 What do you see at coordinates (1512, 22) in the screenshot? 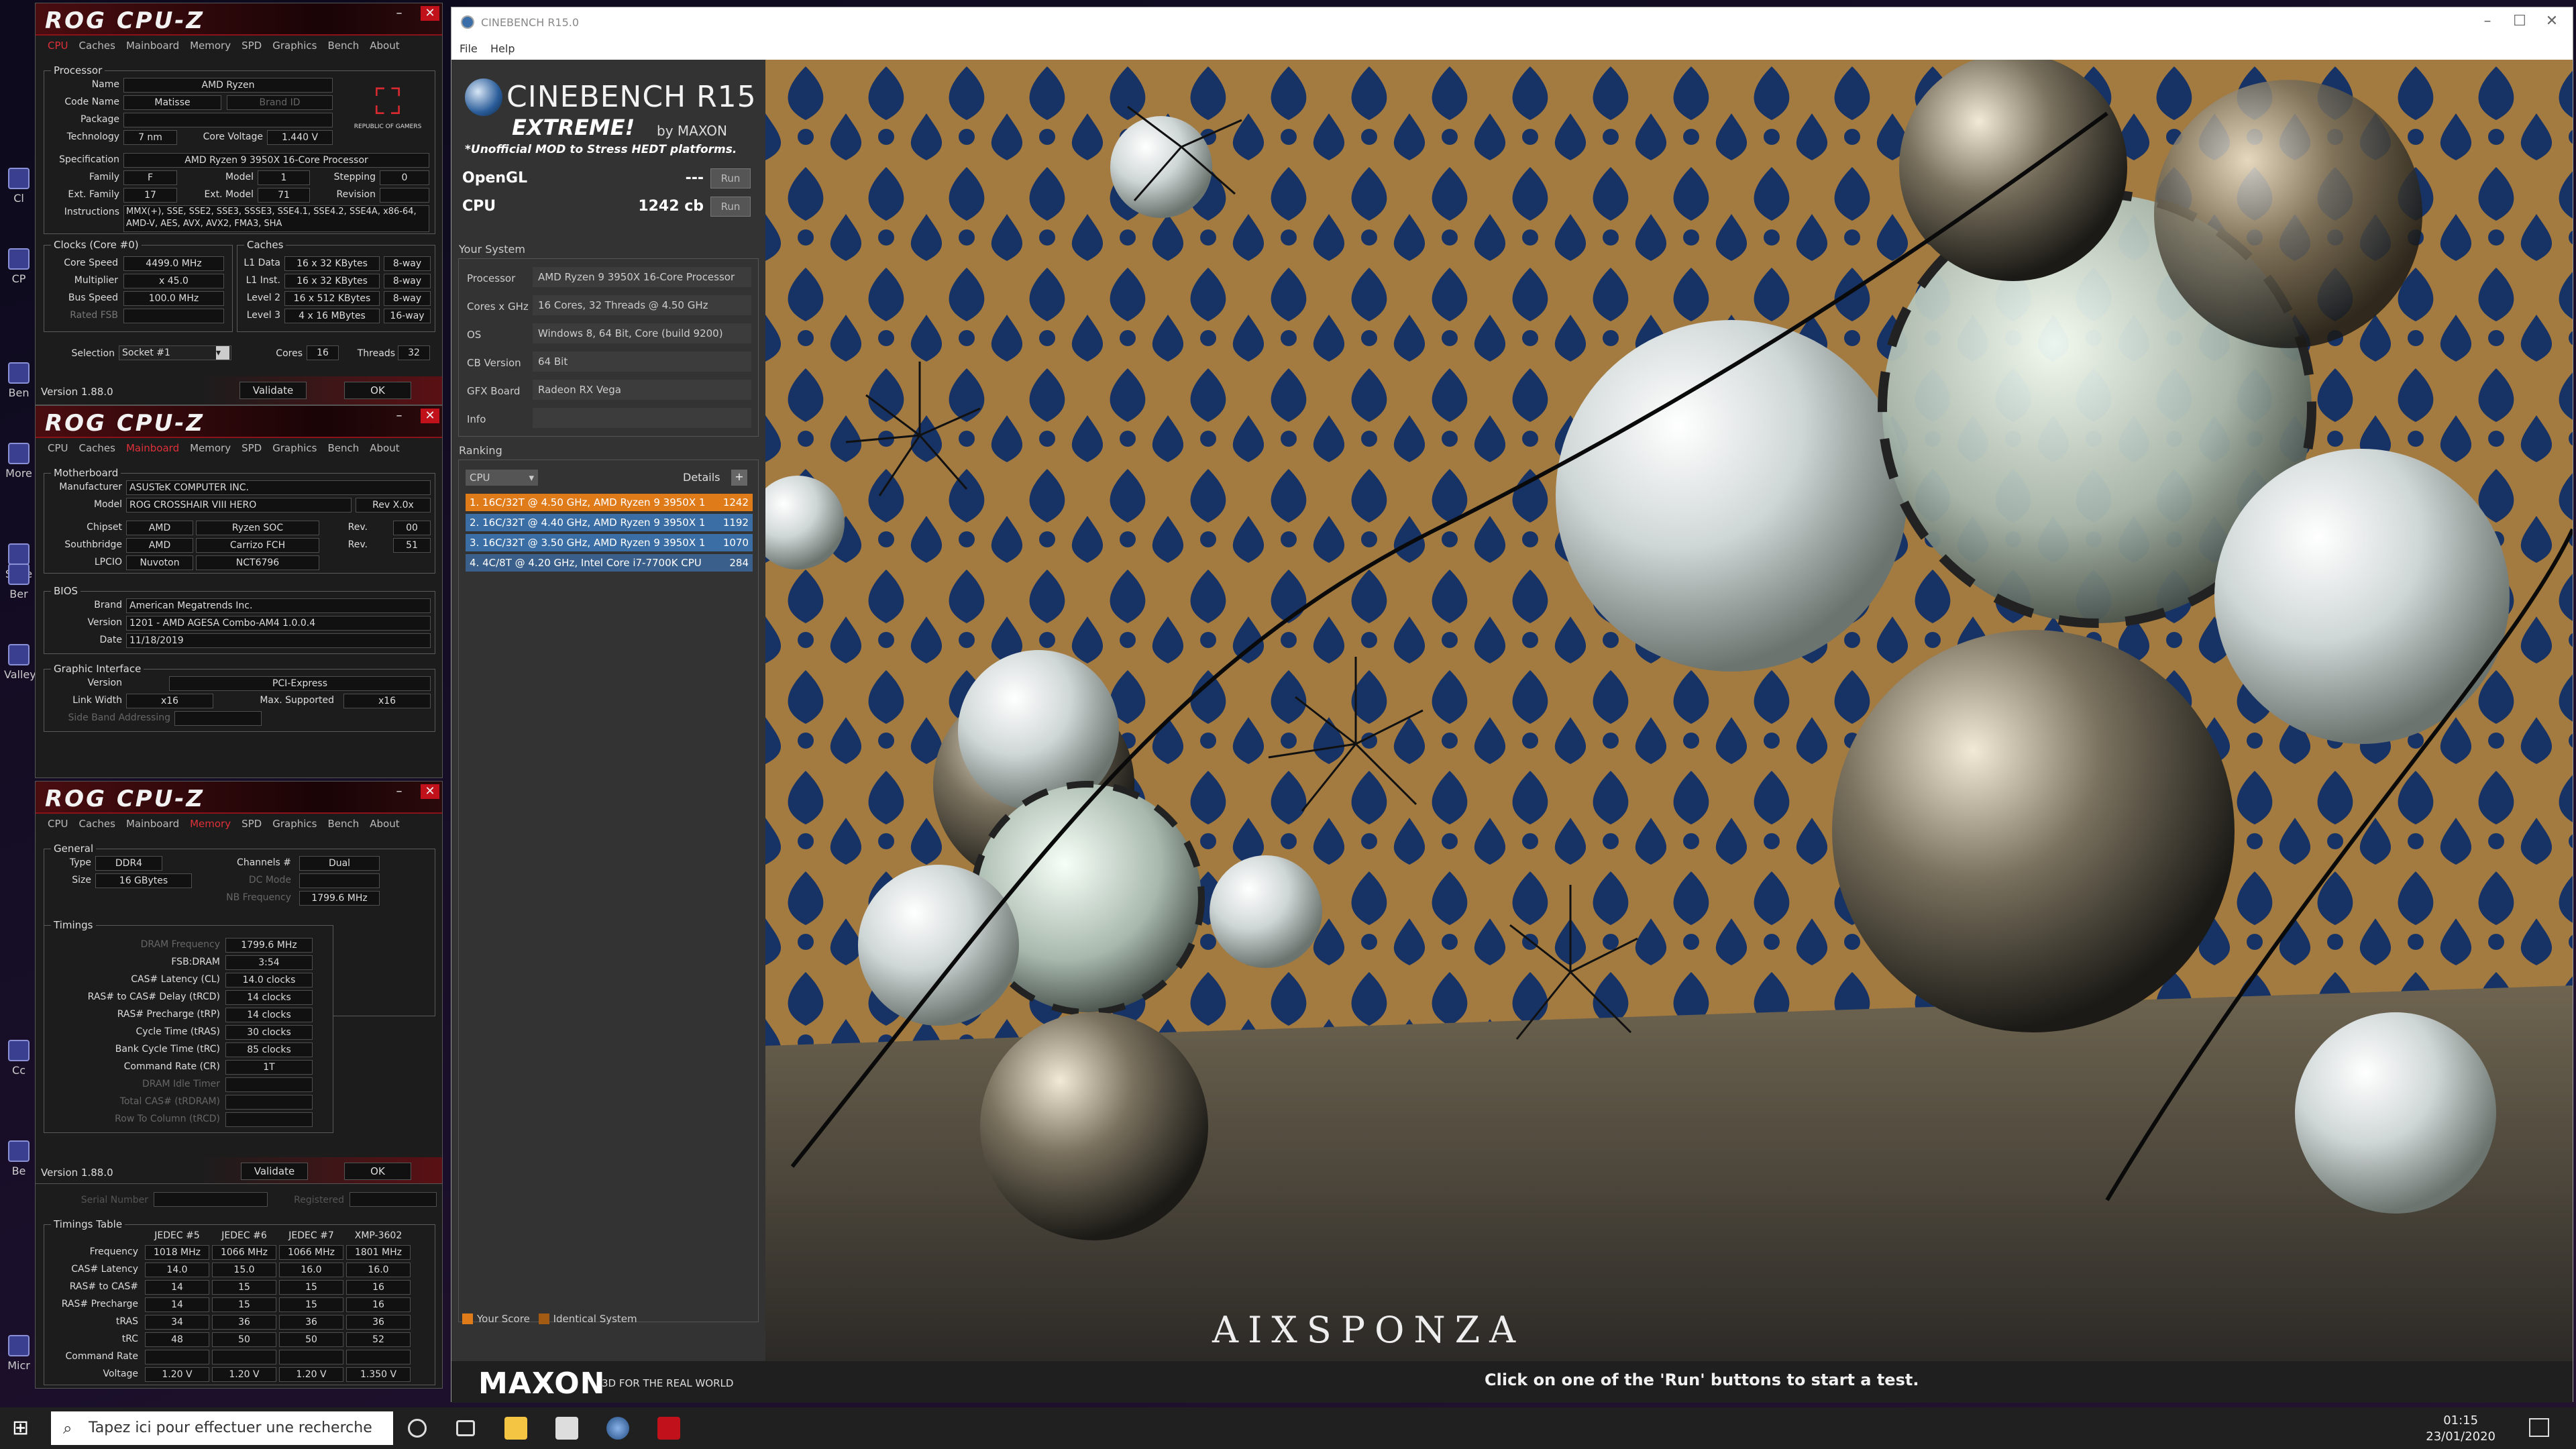
I see `cinebench-titlebar: CINEBENCH R15.0 – ☐ ✕` at bounding box center [1512, 22].